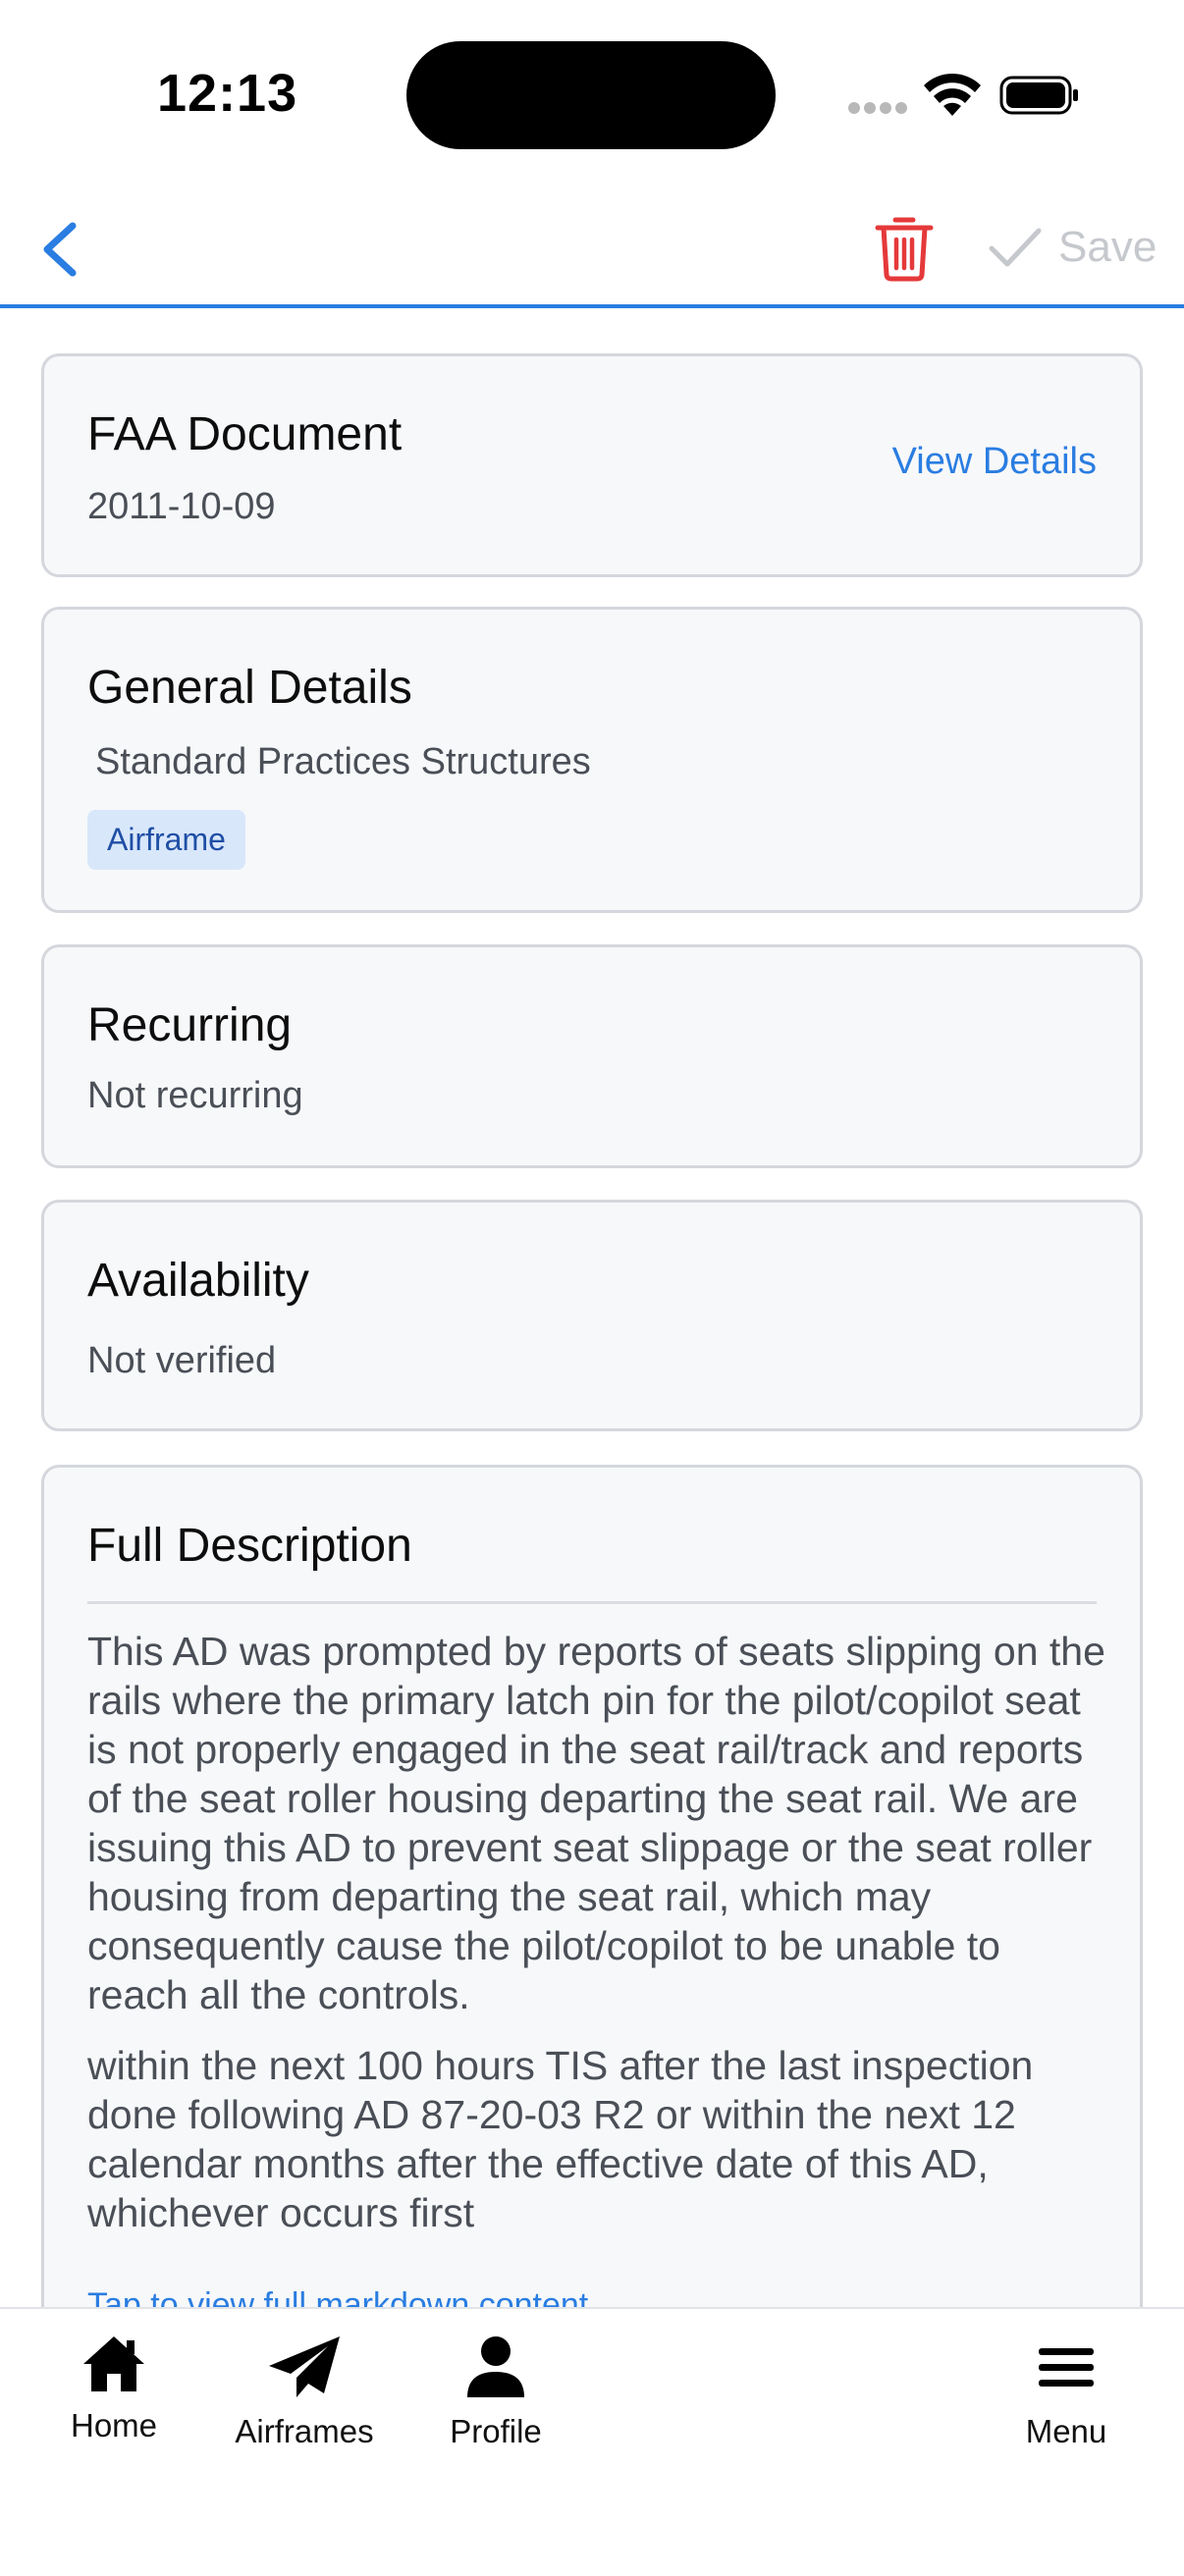  I want to click on recurring-value: Not recurring, so click(195, 1095).